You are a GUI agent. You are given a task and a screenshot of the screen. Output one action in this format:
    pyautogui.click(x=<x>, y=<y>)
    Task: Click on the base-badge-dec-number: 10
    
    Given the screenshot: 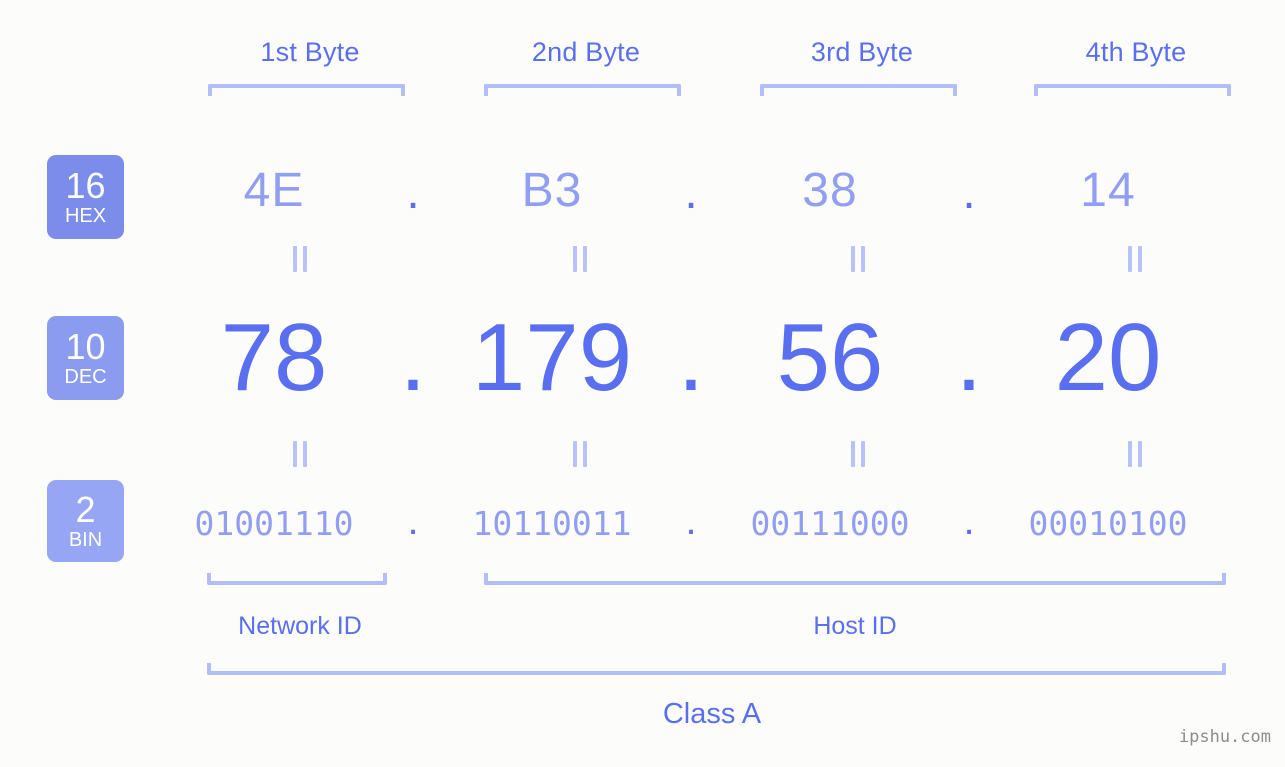 What is the action you would take?
    pyautogui.click(x=85, y=346)
    